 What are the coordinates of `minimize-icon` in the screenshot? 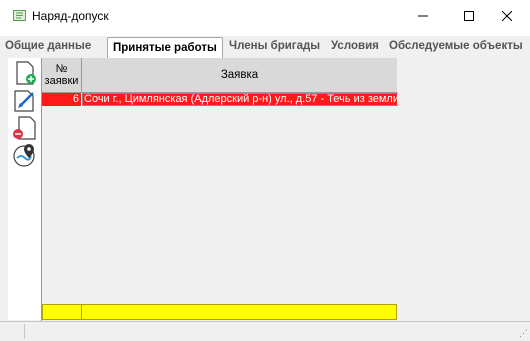 It's located at (423, 16).